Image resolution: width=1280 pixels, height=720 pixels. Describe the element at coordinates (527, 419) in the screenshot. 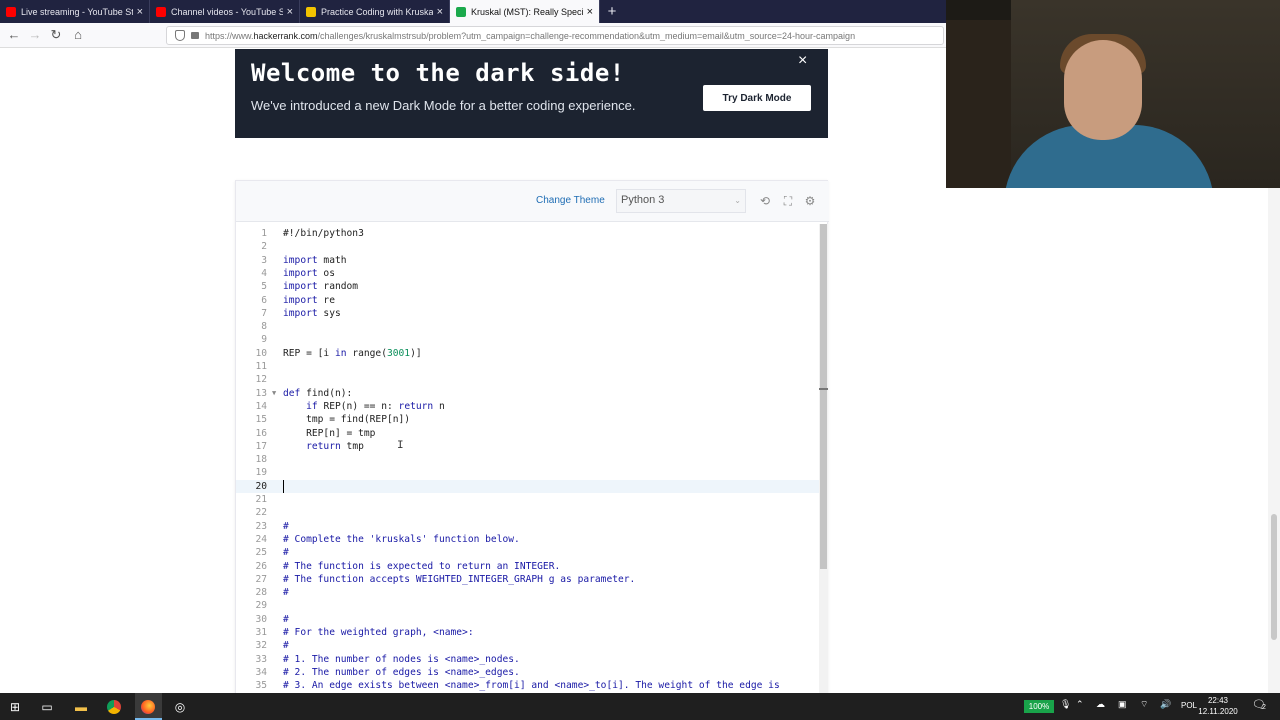

I see `code-line: 15 tmp = find(REP[n])` at that location.